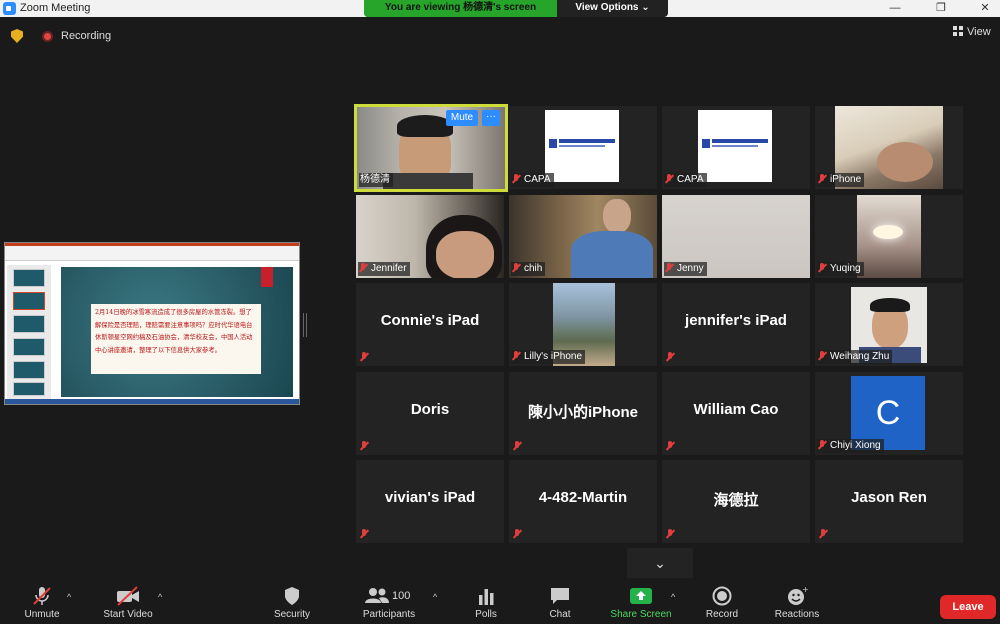 Image resolution: width=1000 pixels, height=624 pixels. I want to click on participant-name-text: Lilly's iPhone, so click(553, 356).